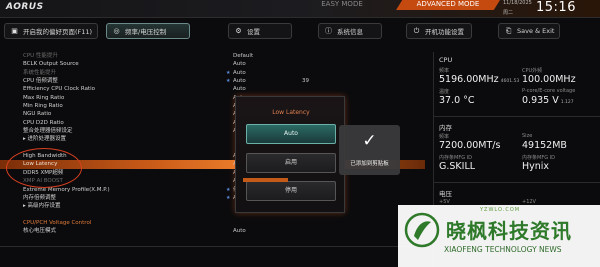 The image size is (600, 267). What do you see at coordinates (444, 137) in the screenshot?
I see `mem-freq-label: 频率` at bounding box center [444, 137].